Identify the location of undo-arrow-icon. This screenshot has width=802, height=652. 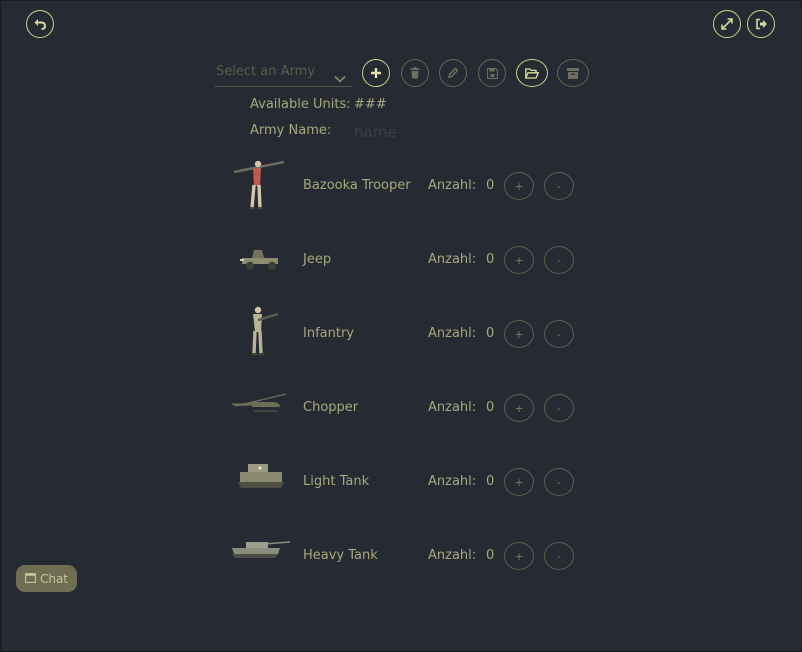
(40, 24).